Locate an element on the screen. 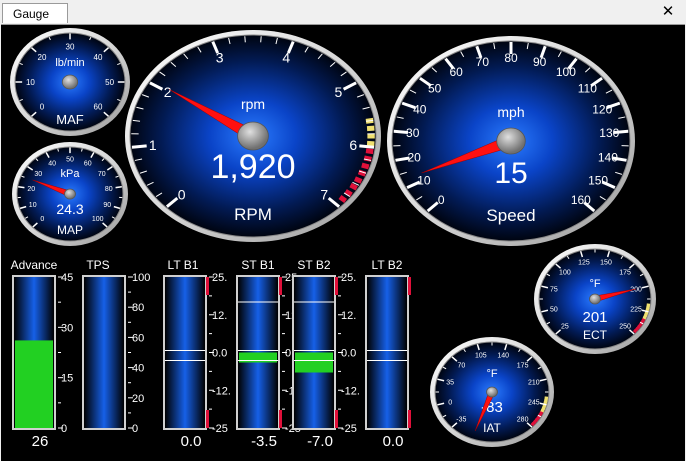  gauge-iat-label: IAT is located at coordinates (492, 428).